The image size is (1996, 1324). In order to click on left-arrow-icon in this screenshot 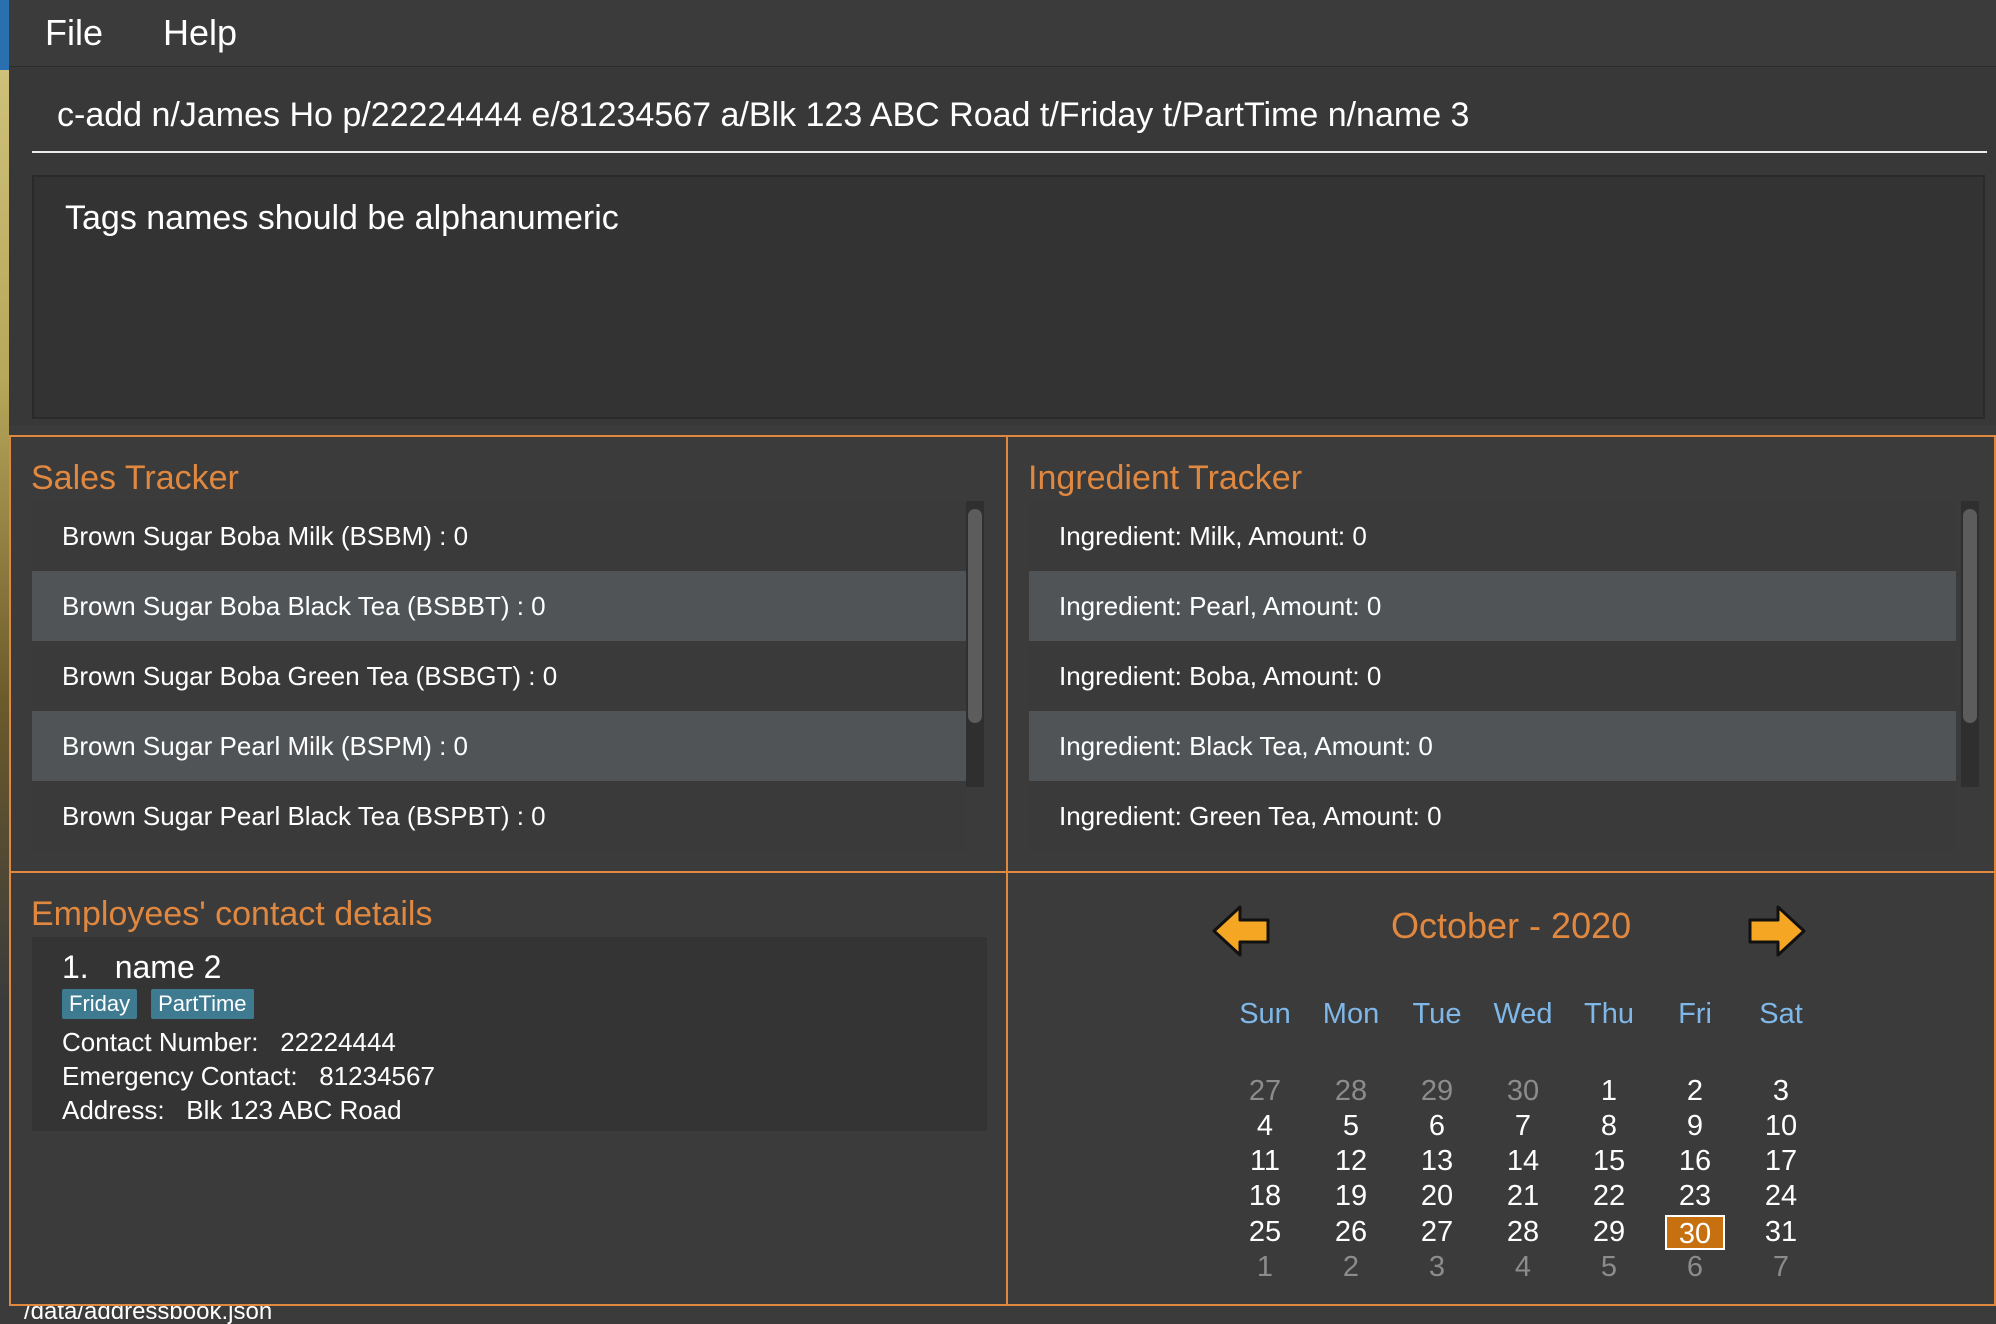, I will do `click(1242, 931)`.